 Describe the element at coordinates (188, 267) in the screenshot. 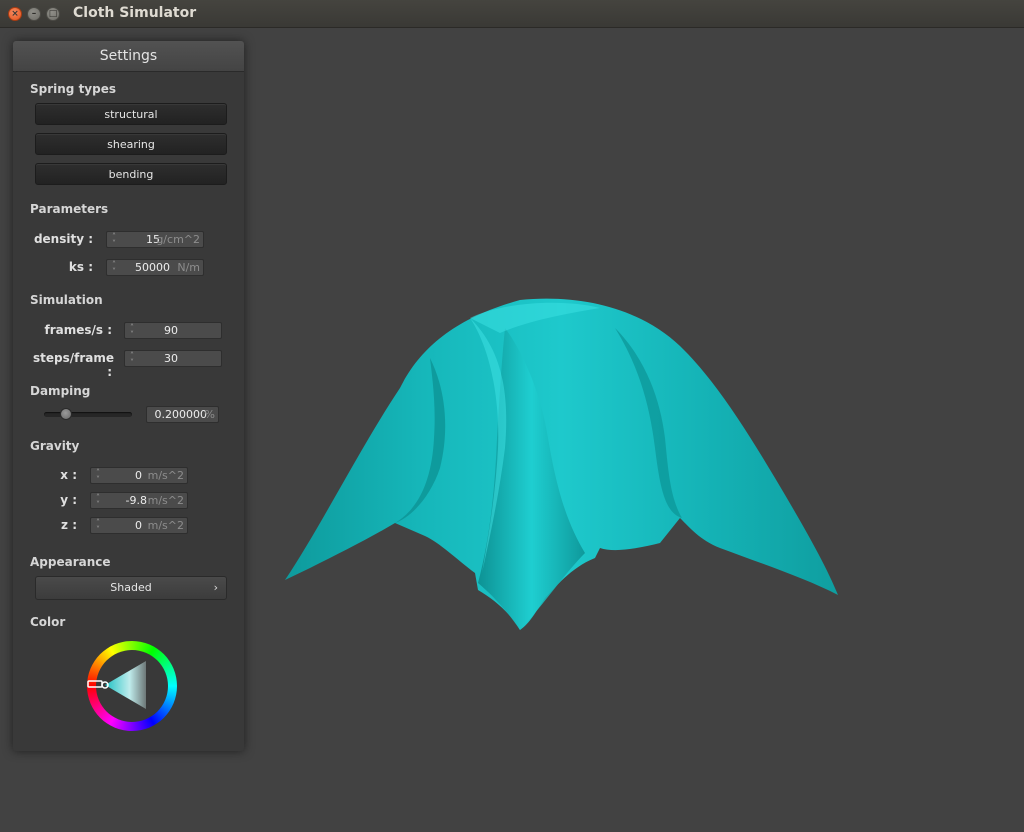

I see `ks-unit: N/m` at that location.